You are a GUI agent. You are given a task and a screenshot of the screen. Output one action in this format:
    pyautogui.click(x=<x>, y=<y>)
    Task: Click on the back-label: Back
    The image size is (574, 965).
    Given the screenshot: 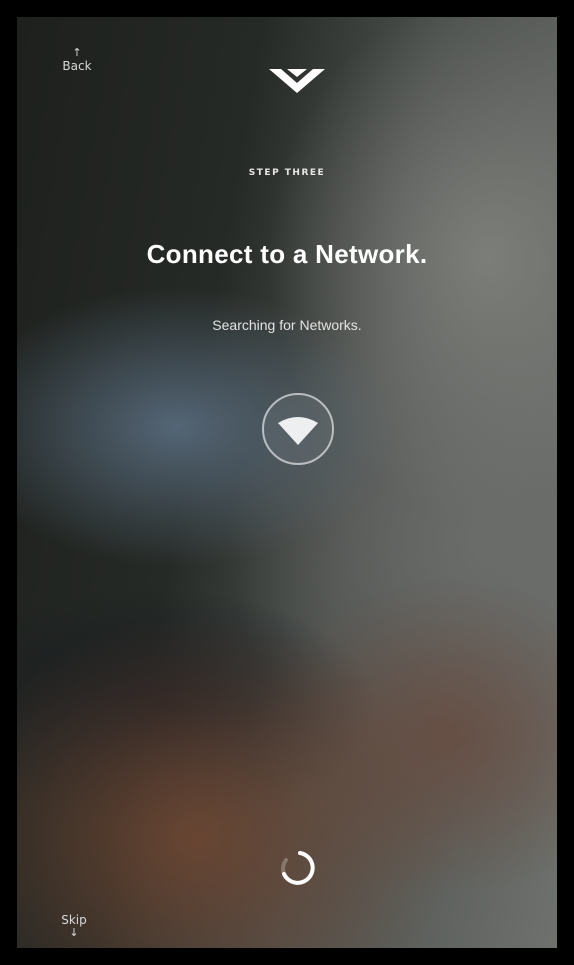 What is the action you would take?
    pyautogui.click(x=77, y=66)
    